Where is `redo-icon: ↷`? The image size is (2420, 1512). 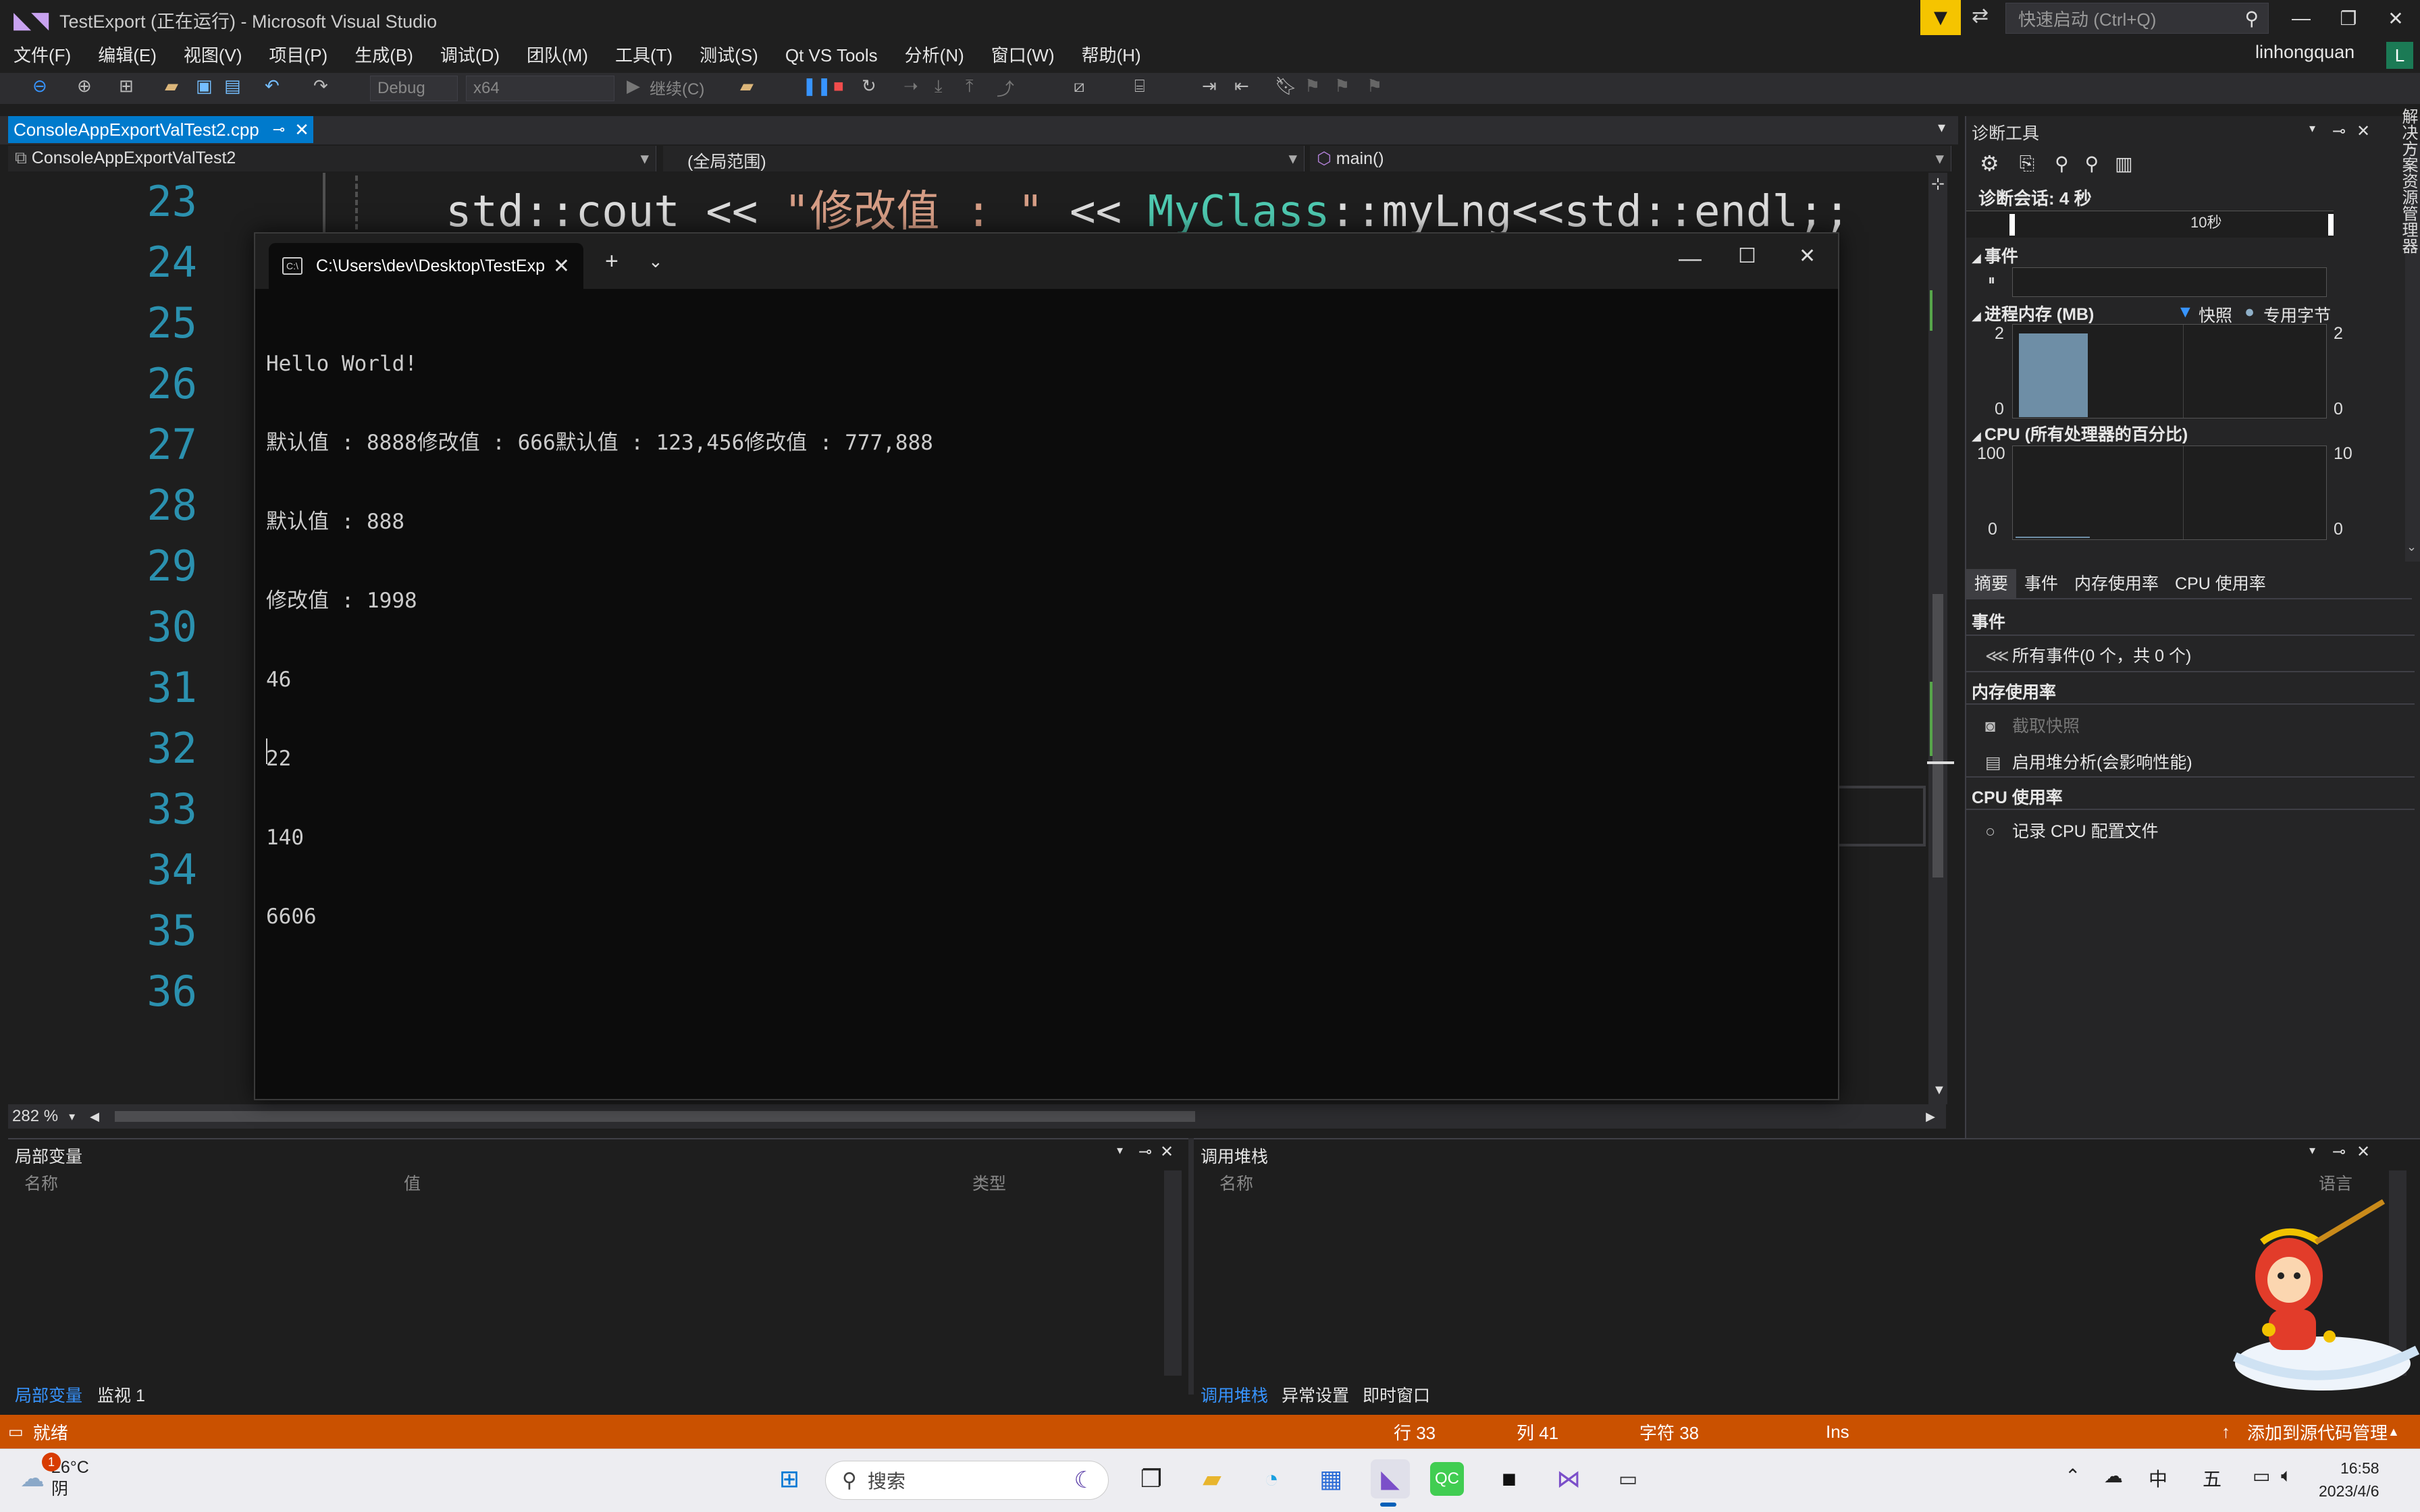 redo-icon: ↷ is located at coordinates (320, 87).